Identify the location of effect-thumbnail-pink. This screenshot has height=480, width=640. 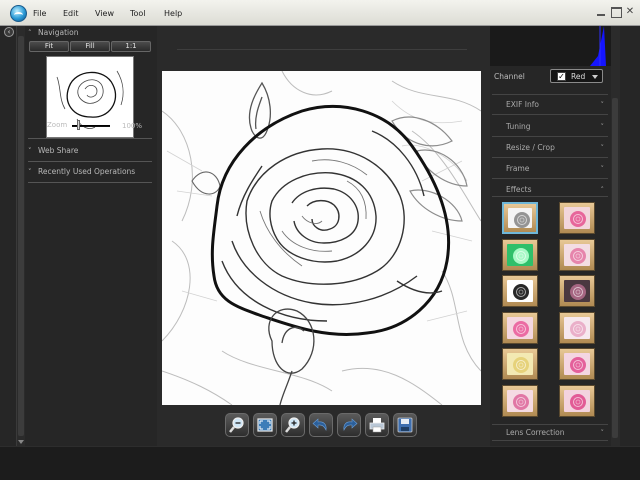
(577, 218).